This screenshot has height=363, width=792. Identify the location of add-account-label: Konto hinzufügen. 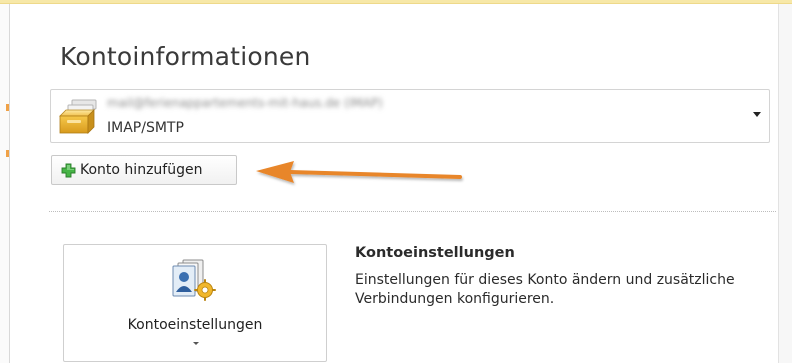
(141, 170).